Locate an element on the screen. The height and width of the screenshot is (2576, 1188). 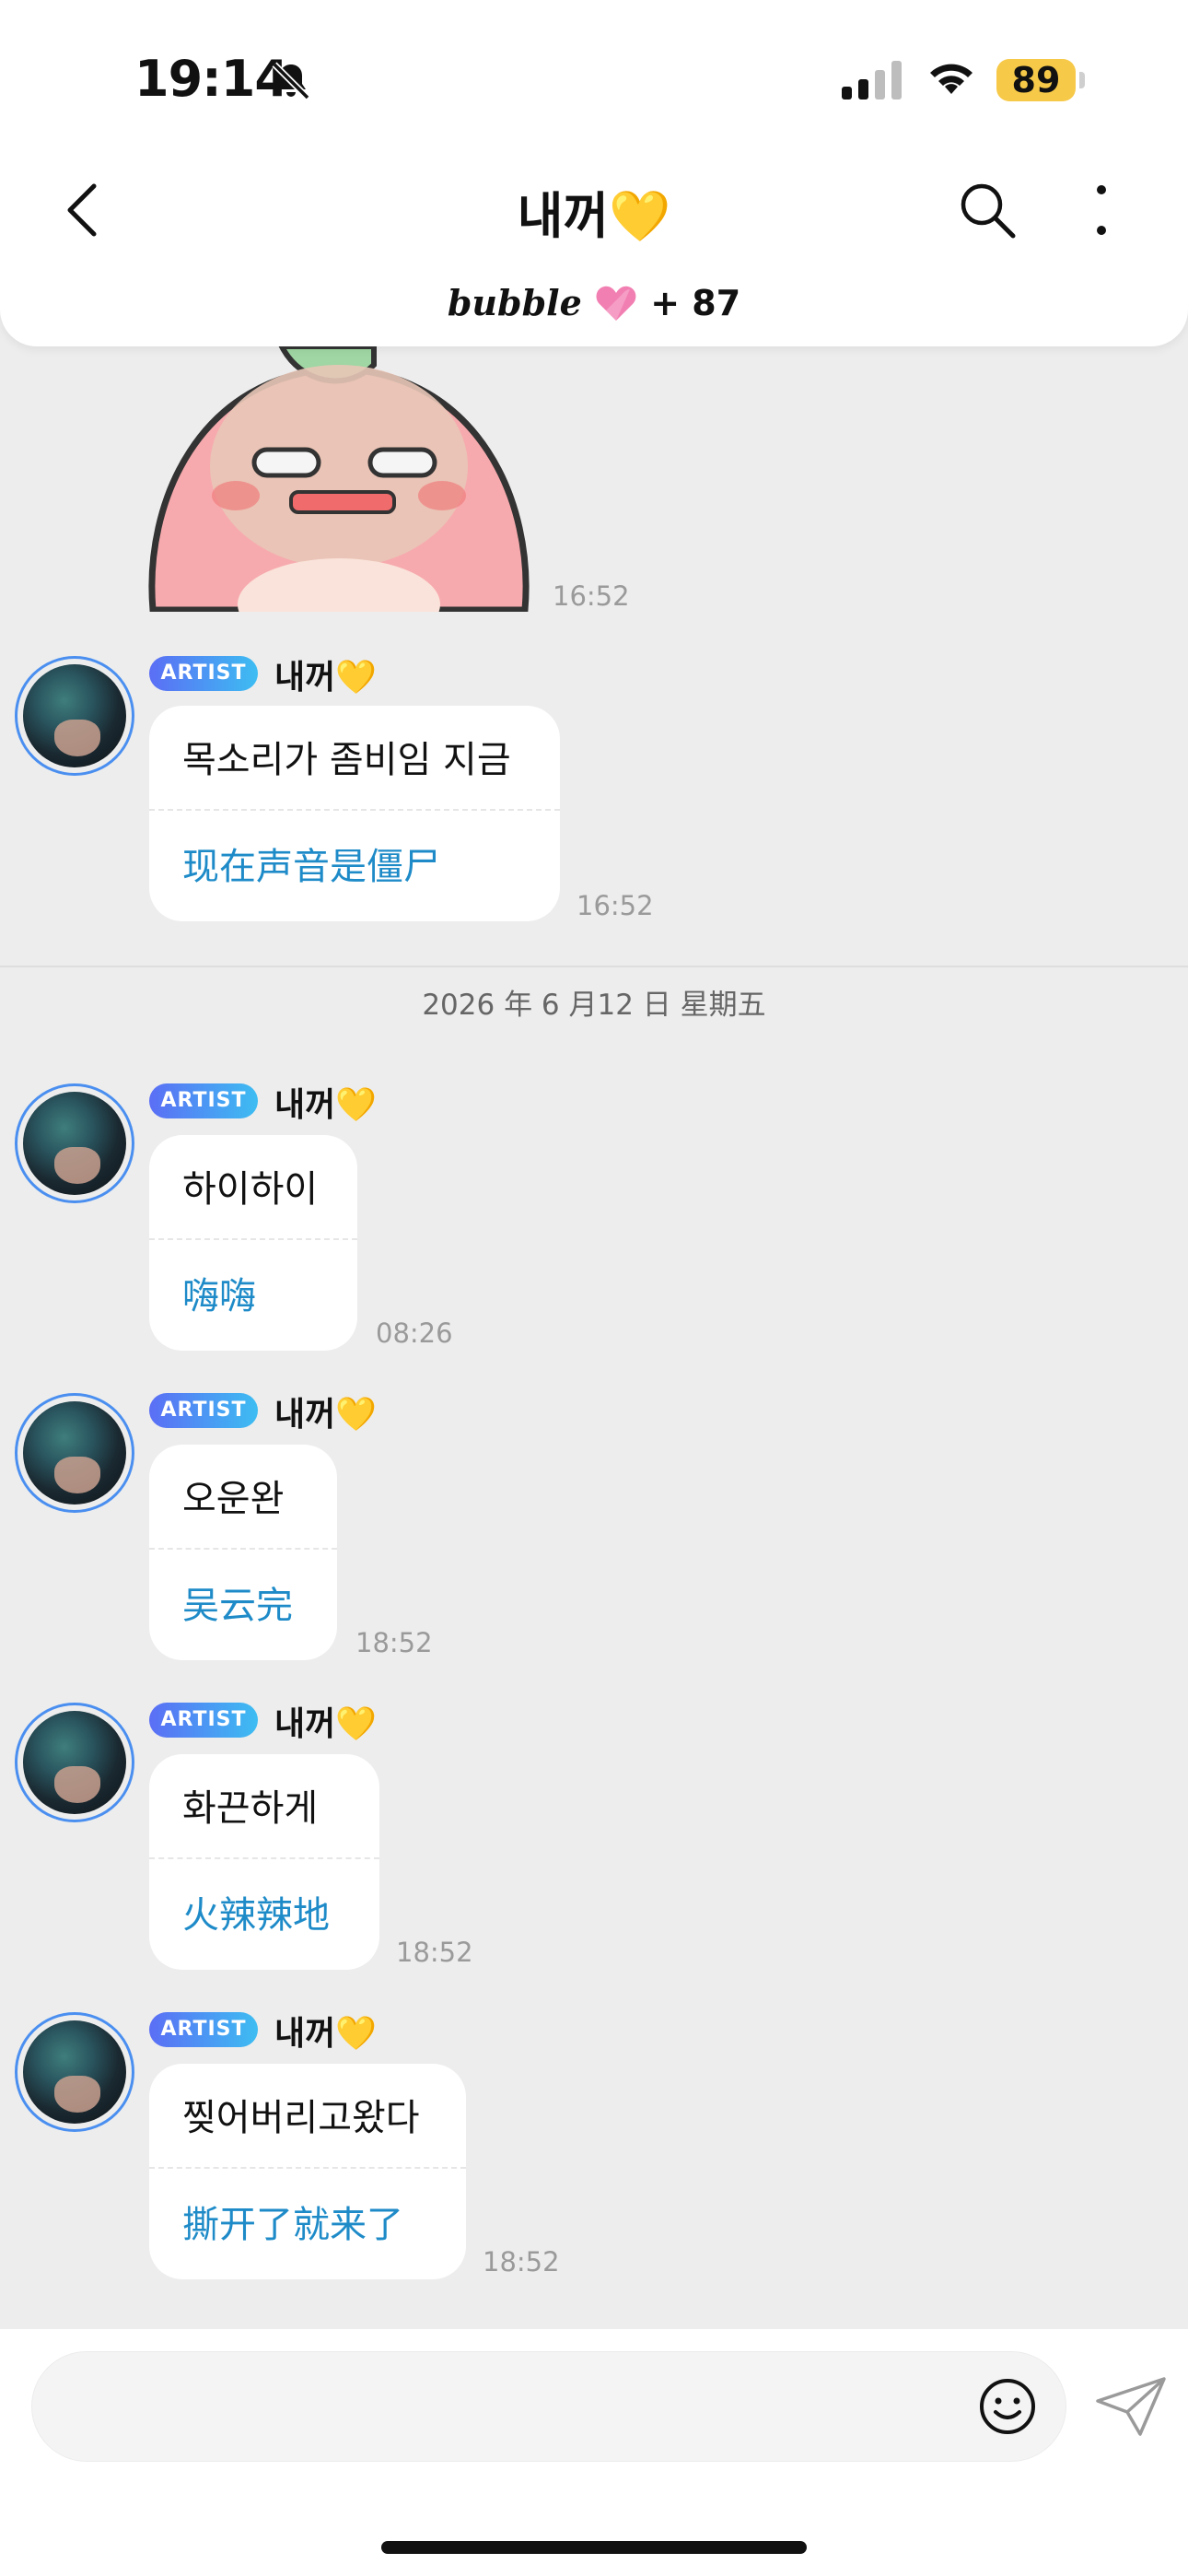
wifi-icon is located at coordinates (951, 79).